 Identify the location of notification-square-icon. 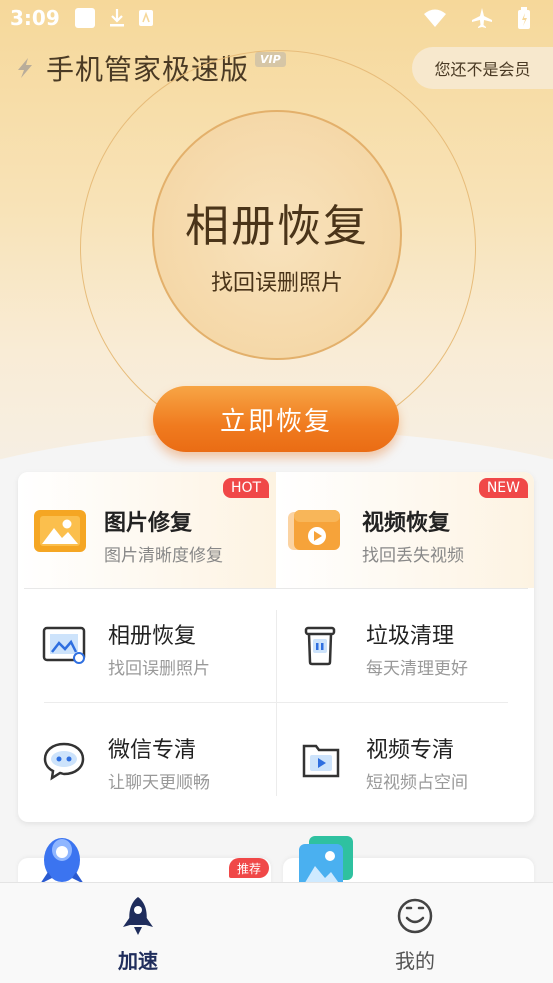
(85, 18).